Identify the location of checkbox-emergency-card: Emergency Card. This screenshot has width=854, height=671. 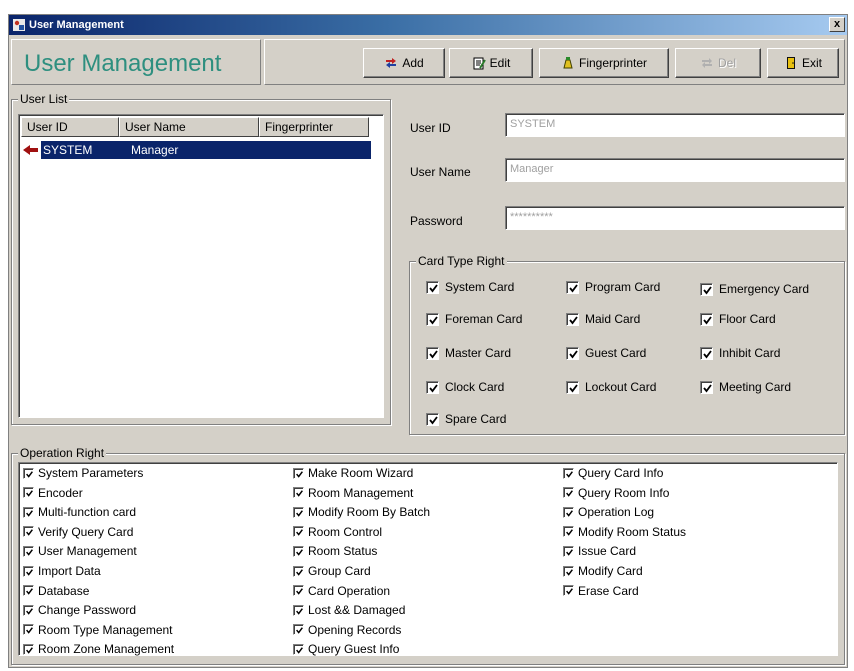
(754, 289).